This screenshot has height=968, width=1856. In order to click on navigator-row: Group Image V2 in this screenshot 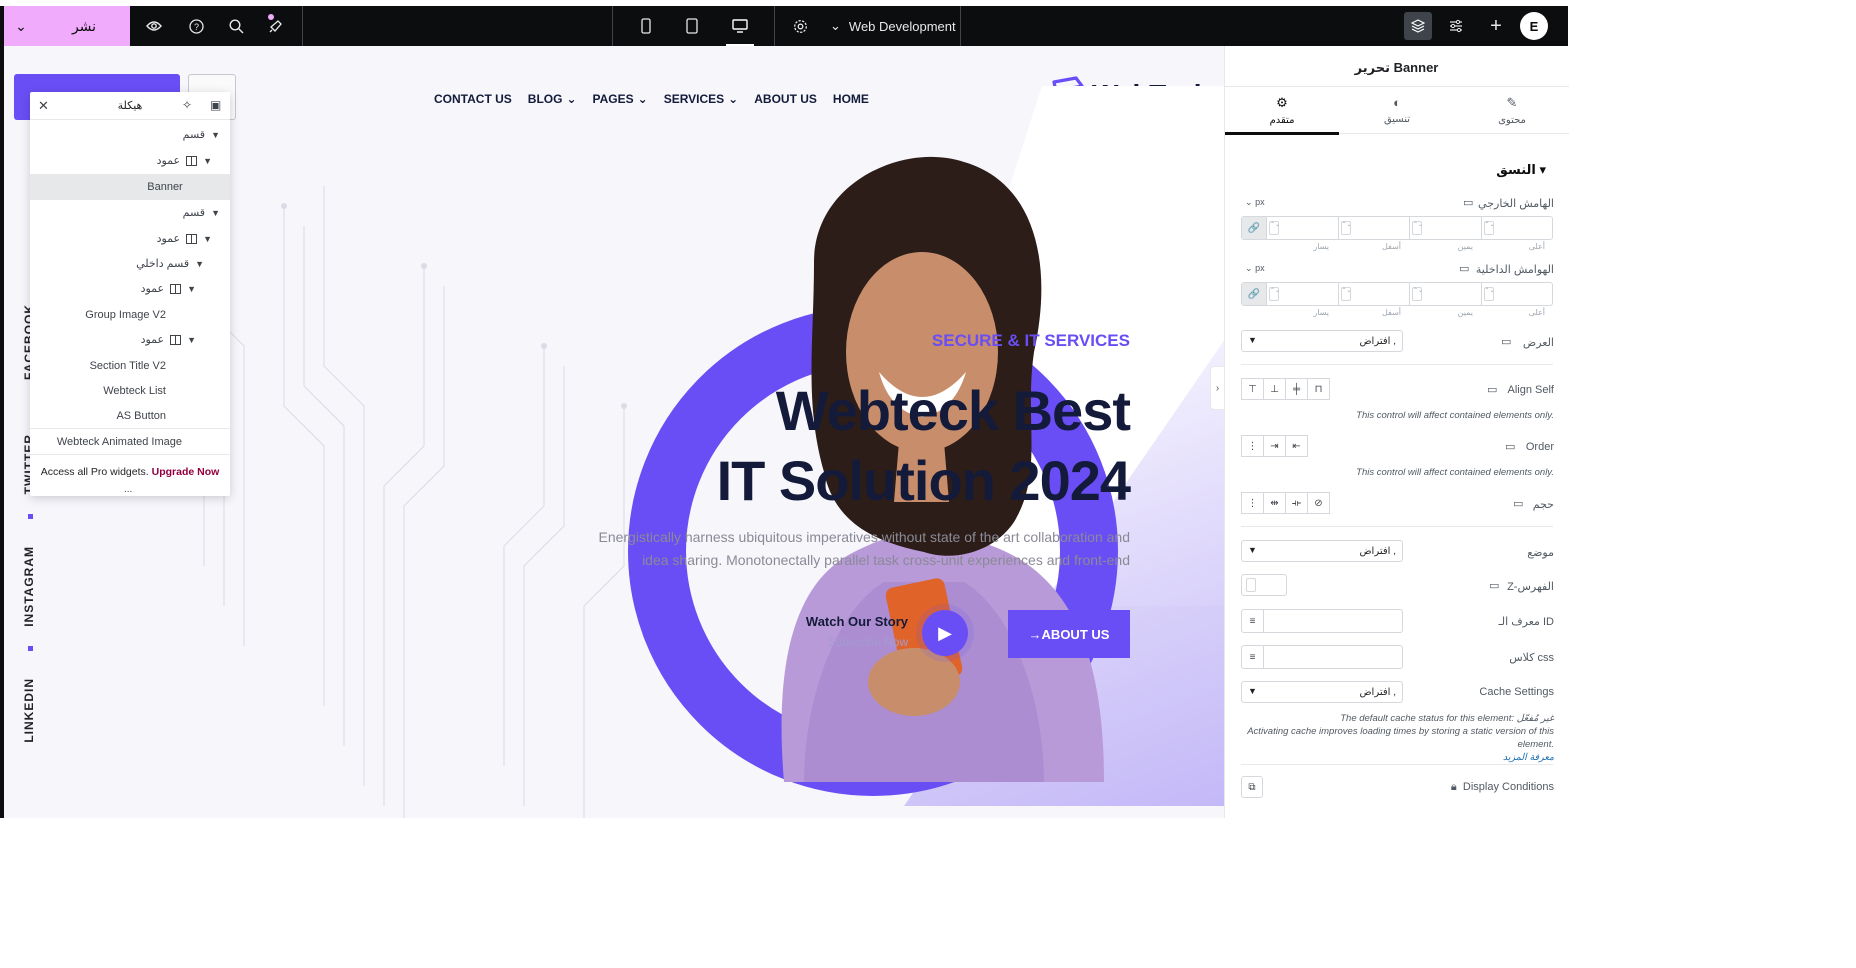, I will do `click(130, 314)`.